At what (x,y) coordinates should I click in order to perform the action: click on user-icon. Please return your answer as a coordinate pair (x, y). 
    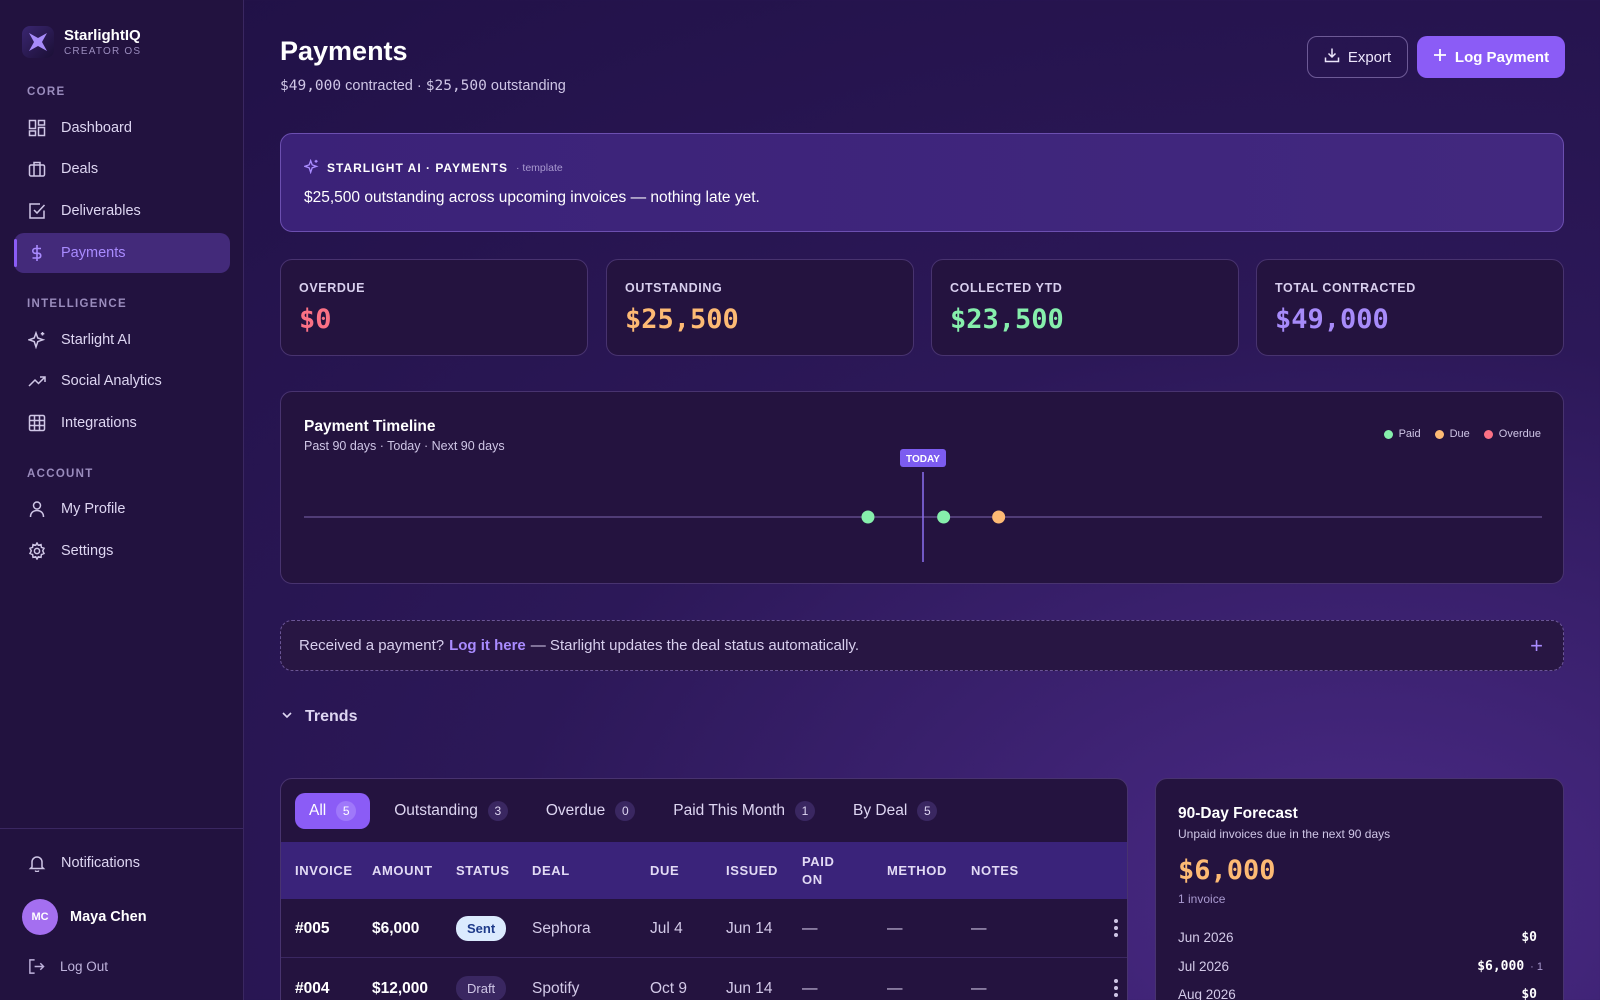
    Looking at the image, I should click on (37, 509).